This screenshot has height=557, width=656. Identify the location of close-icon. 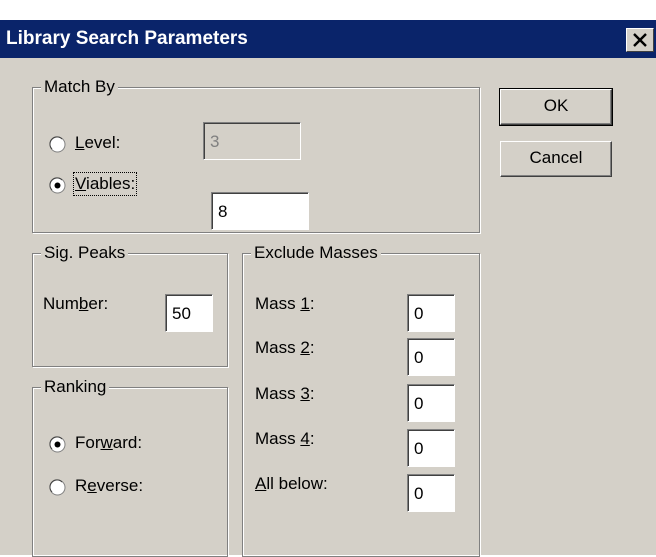
(640, 40).